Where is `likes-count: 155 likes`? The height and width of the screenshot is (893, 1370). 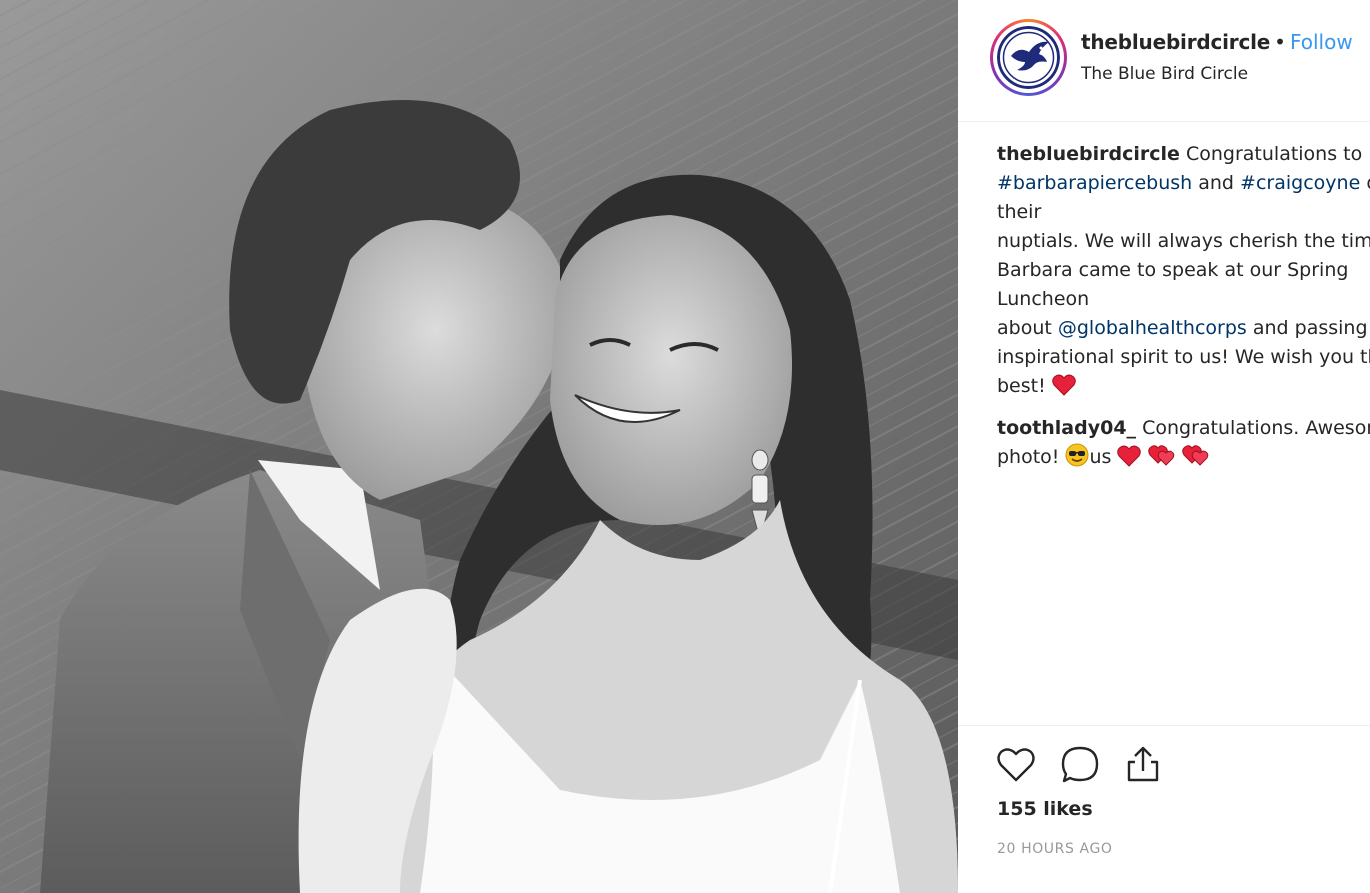 likes-count: 155 likes is located at coordinates (1045, 809).